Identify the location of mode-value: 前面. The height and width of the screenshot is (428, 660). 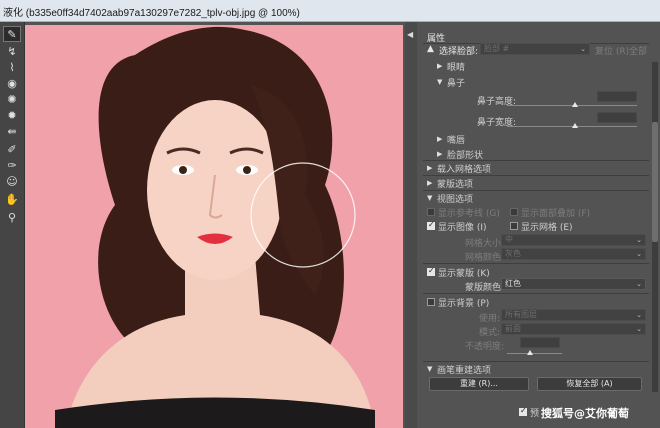
(513, 328).